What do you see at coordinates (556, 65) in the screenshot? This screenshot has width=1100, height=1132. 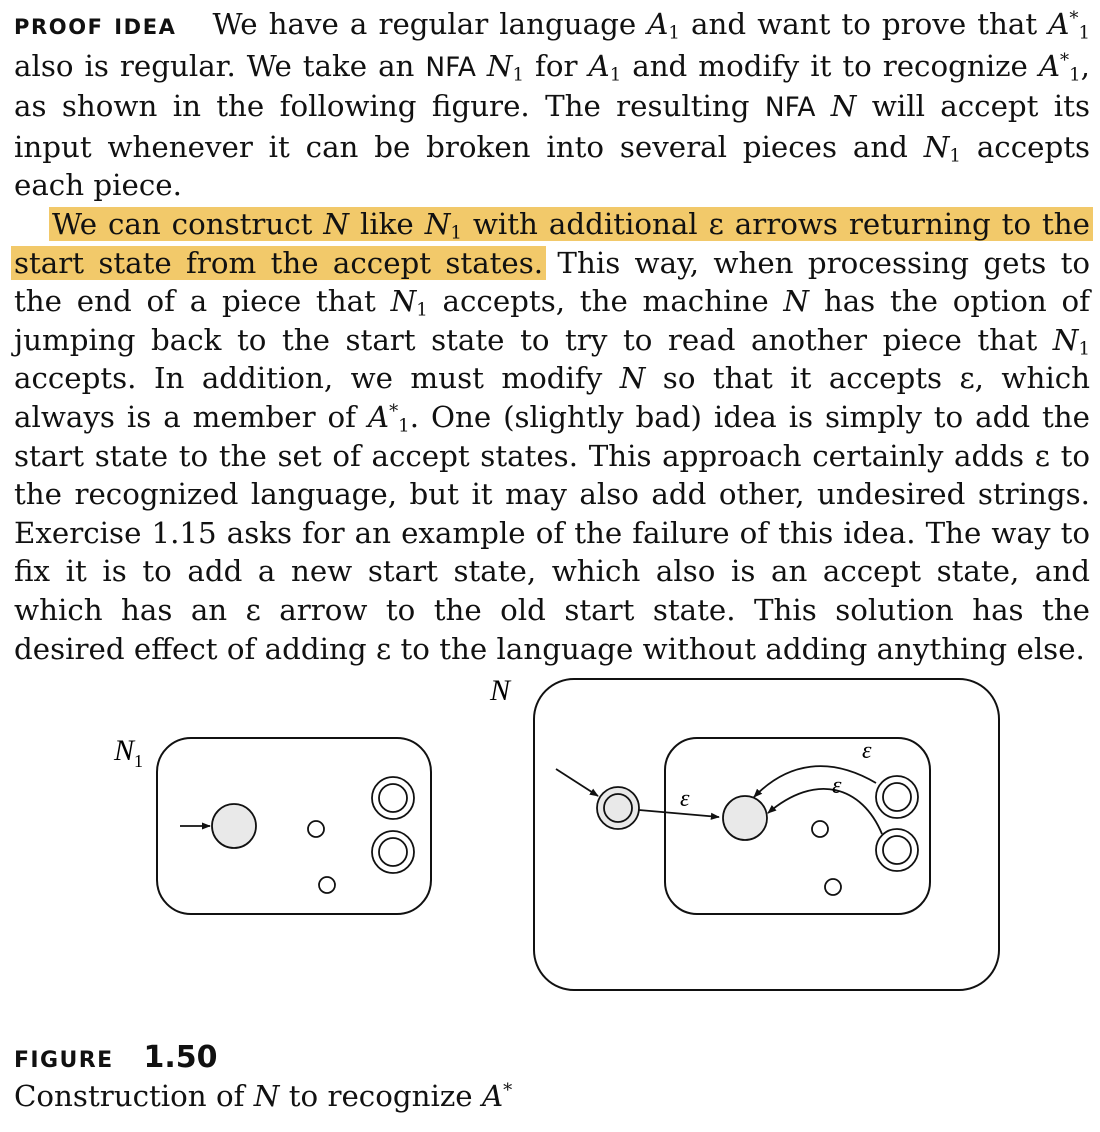 I see `text-run: for` at bounding box center [556, 65].